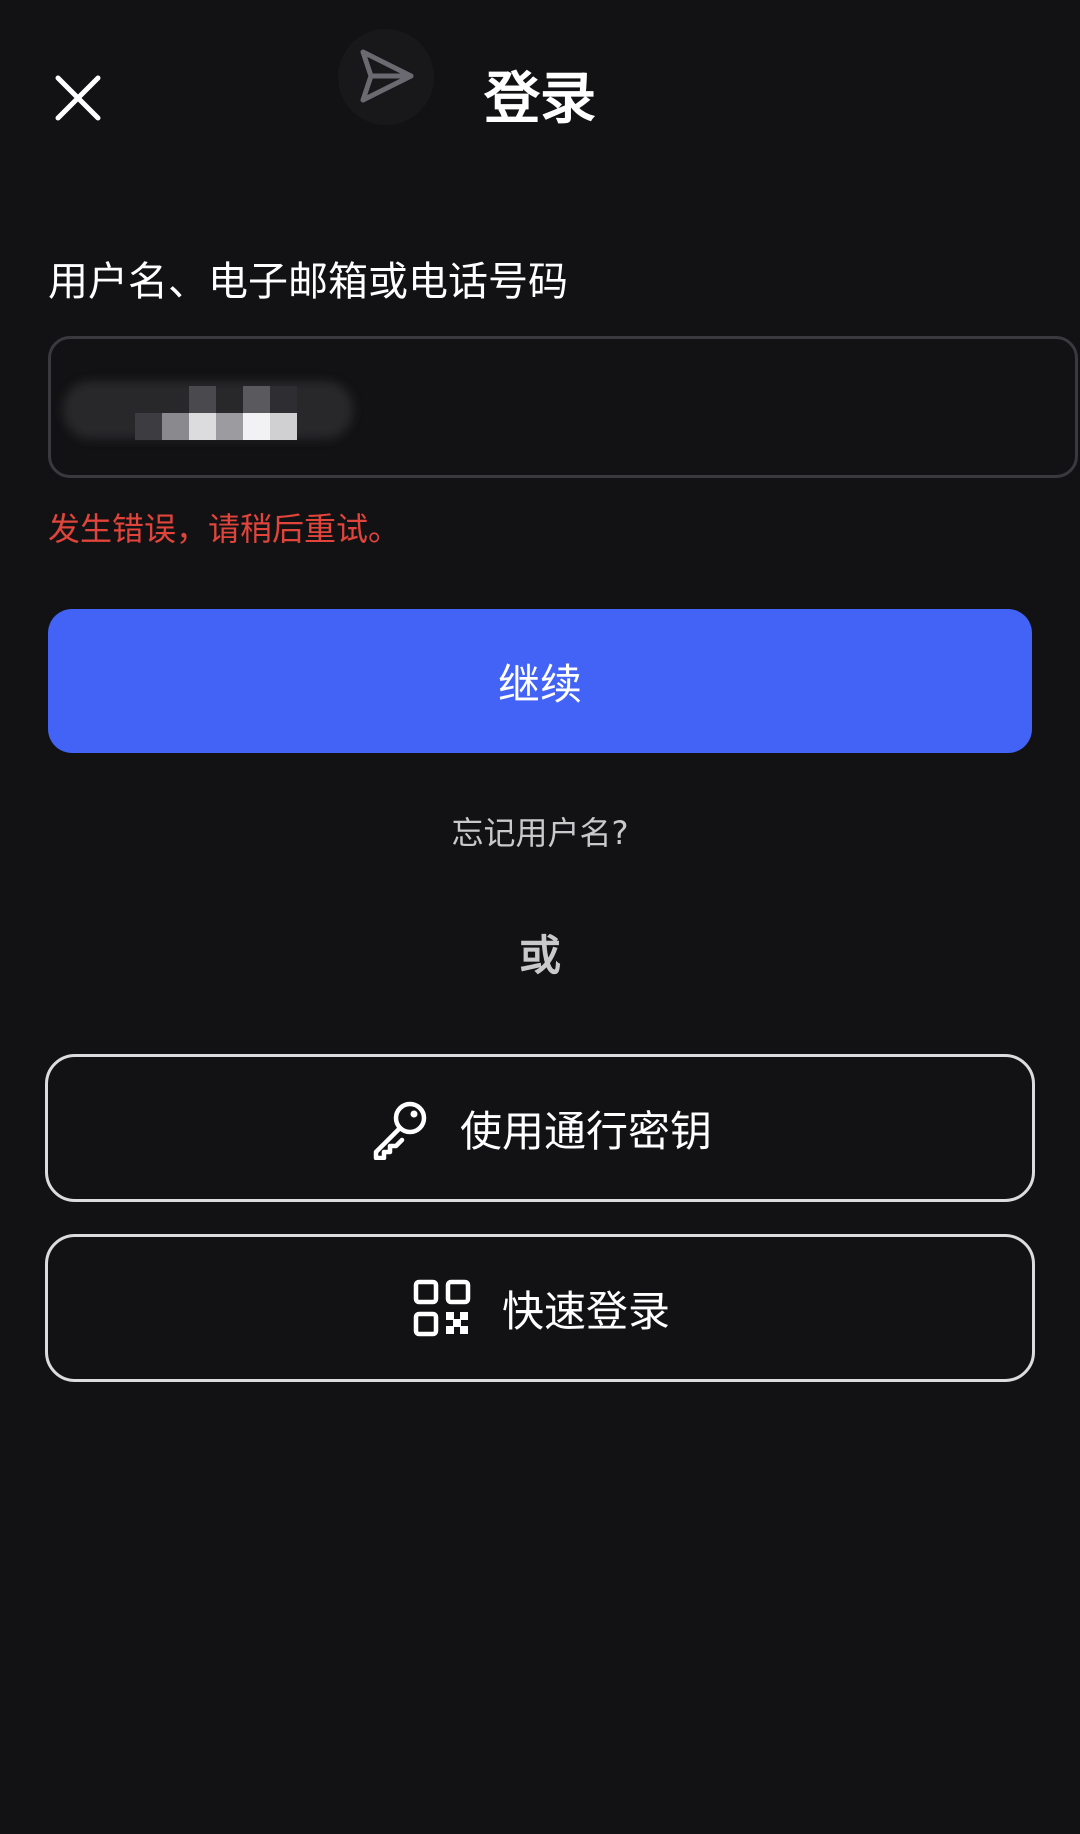 This screenshot has width=1080, height=1834. Describe the element at coordinates (224, 529) in the screenshot. I see `error-message: 发生错误，请稍后重试。` at that location.